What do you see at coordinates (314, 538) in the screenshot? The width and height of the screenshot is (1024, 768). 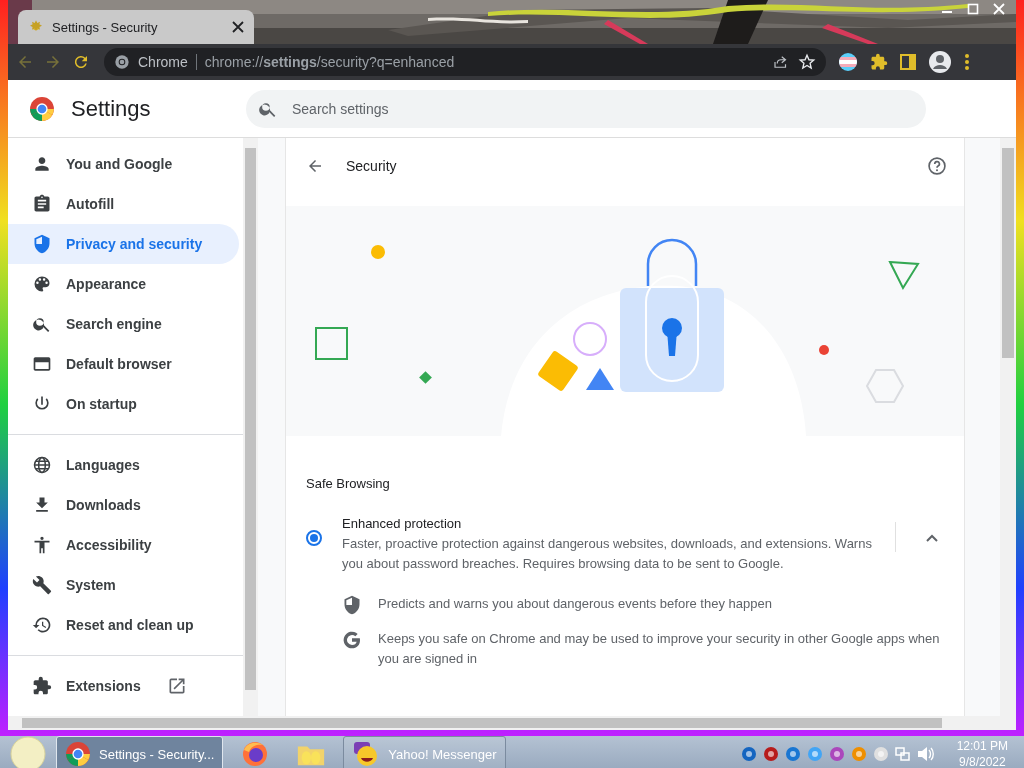 I see `radio-button` at bounding box center [314, 538].